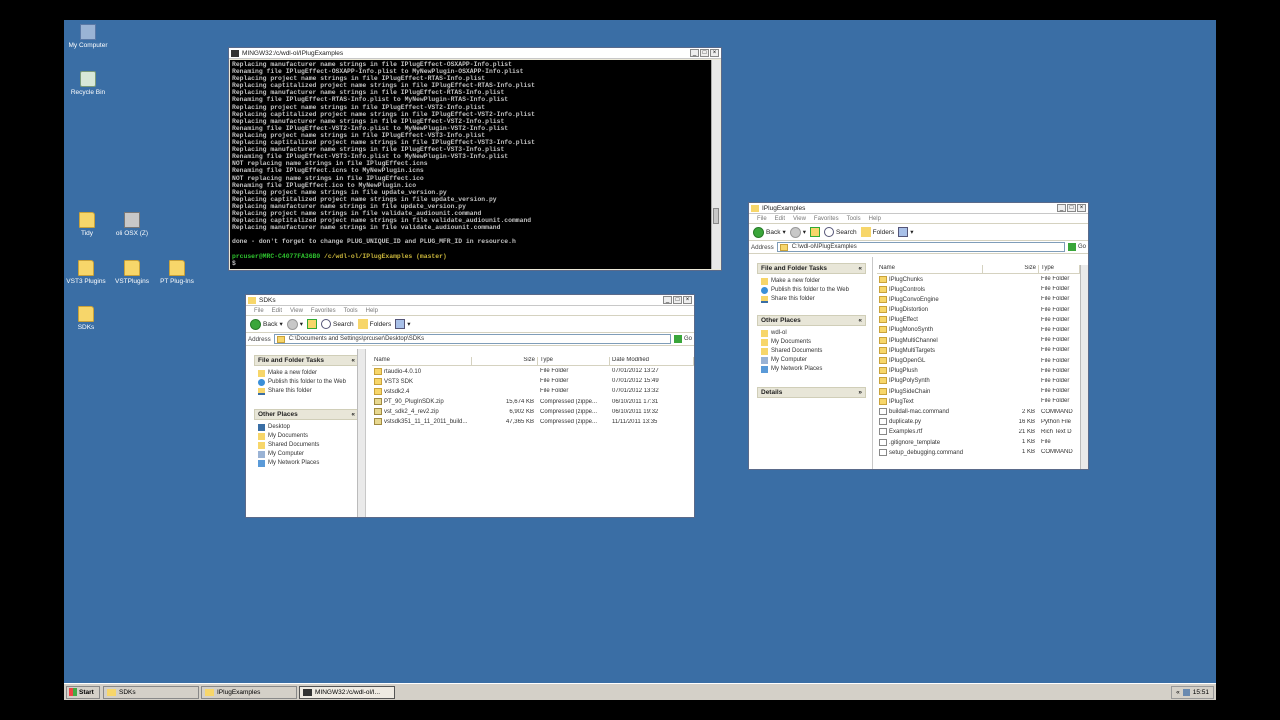 The height and width of the screenshot is (720, 1280). Describe the element at coordinates (920, 247) in the screenshot. I see `address-field: C:\wdl-ol\IPlugExamples` at that location.